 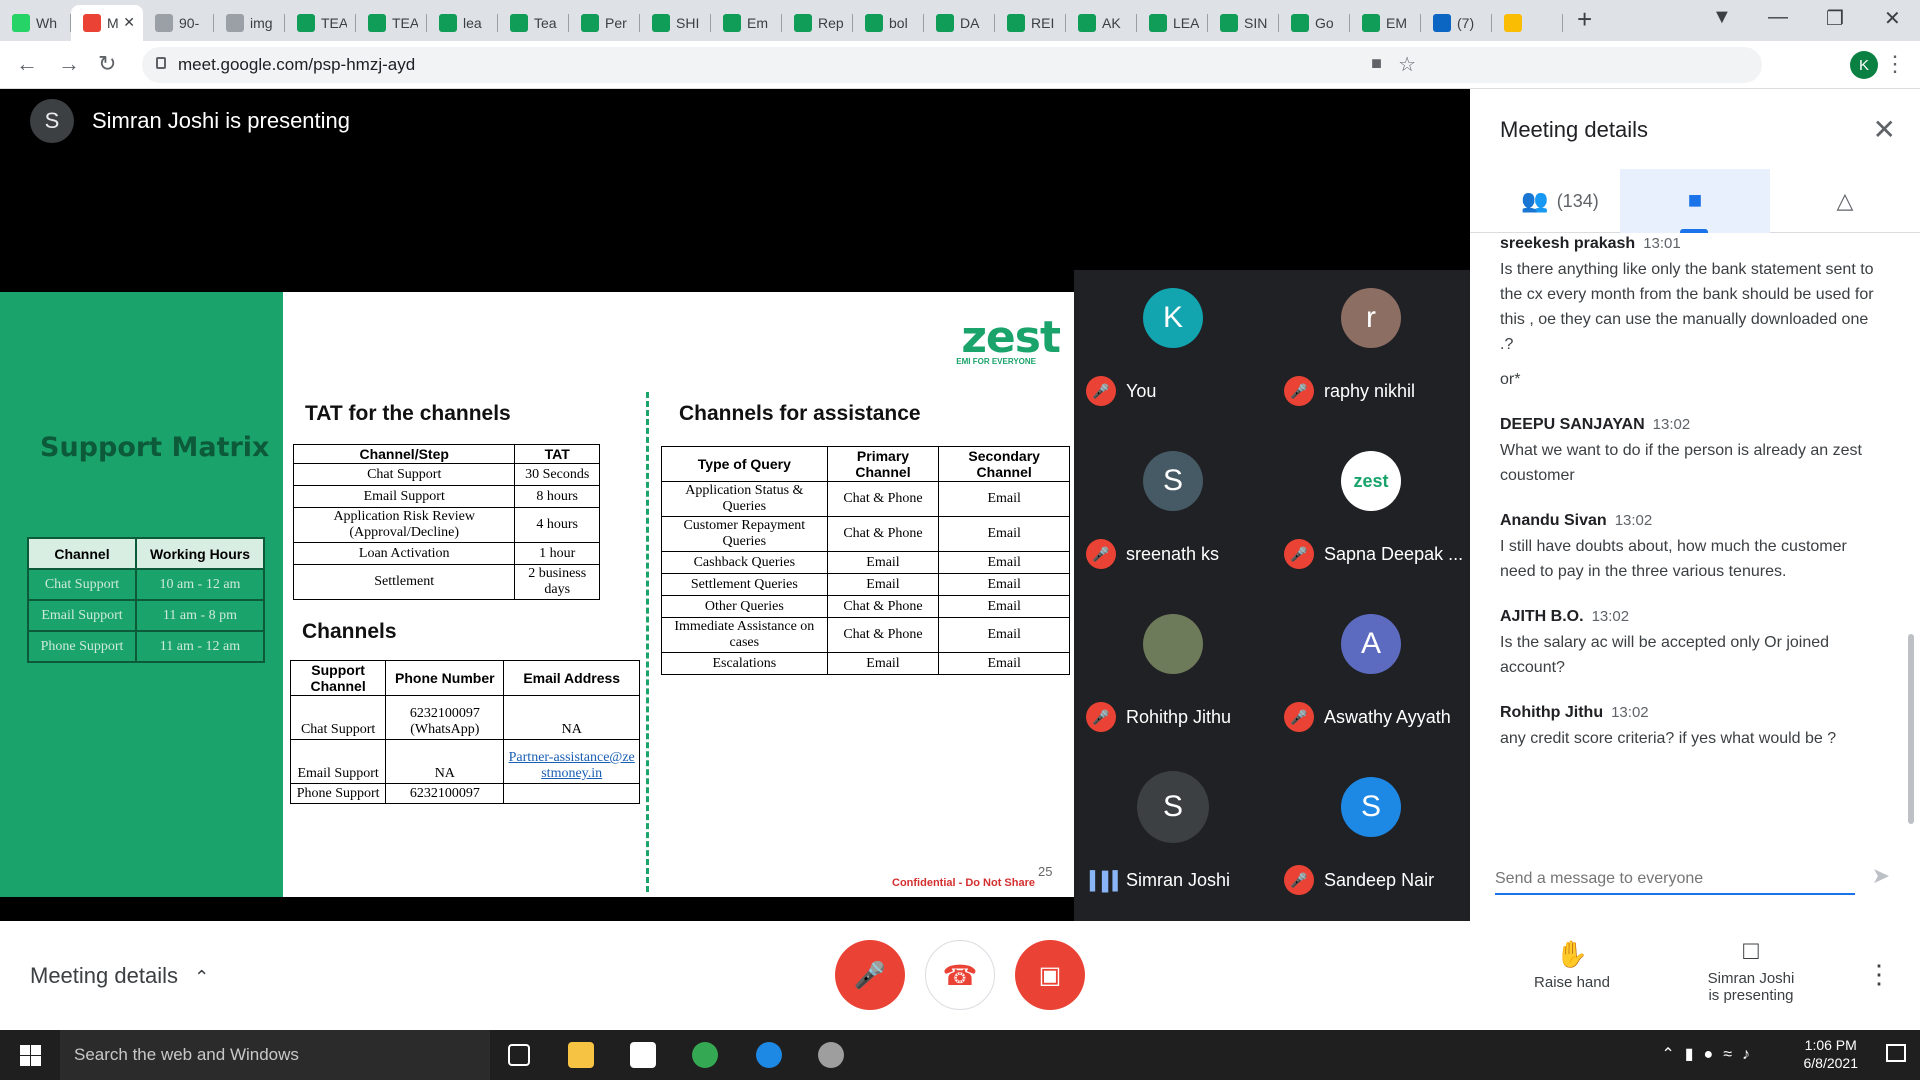 I want to click on tab-activities: △, so click(x=1845, y=201).